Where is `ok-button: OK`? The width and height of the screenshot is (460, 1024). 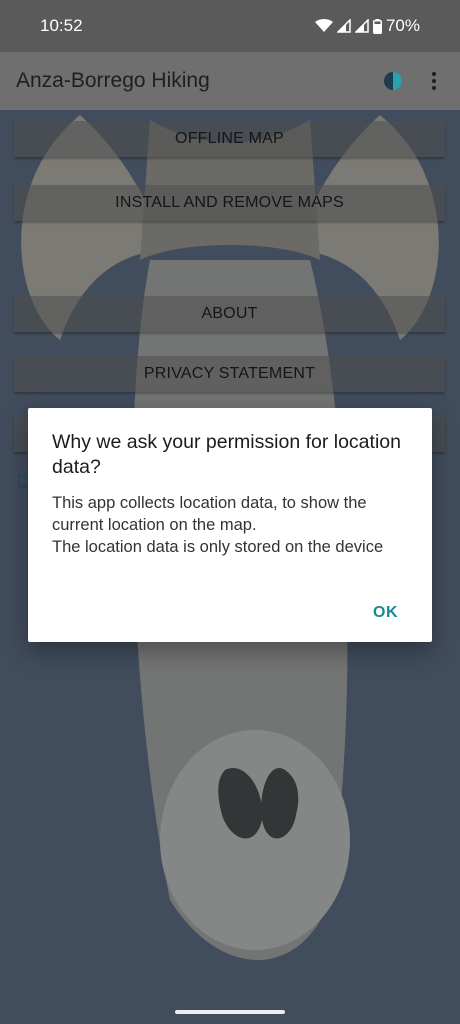 ok-button: OK is located at coordinates (385, 612).